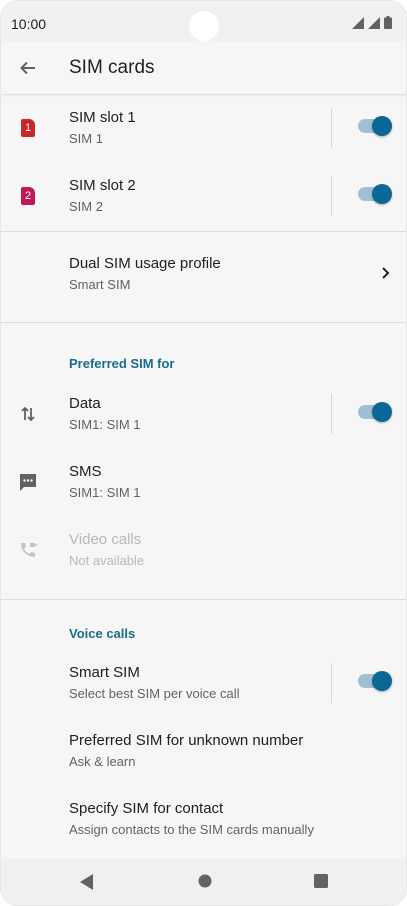 The image size is (407, 906). I want to click on data-label: Data, so click(85, 403).